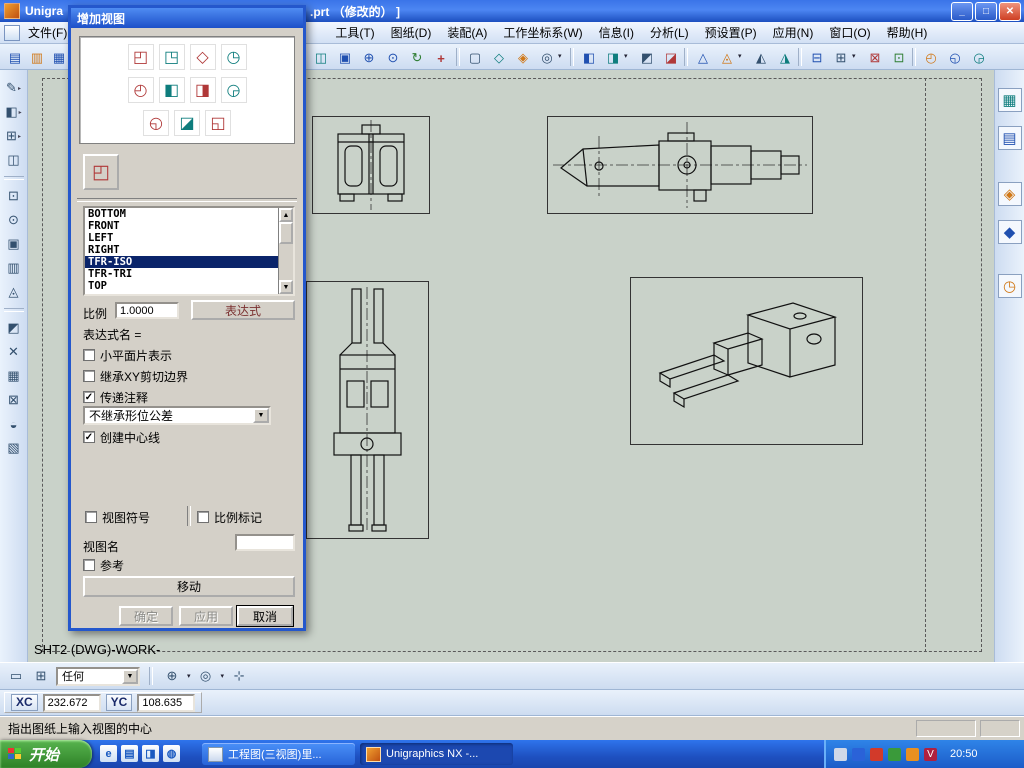 This screenshot has height=768, width=1024. I want to click on view-type-icon: ◷, so click(233, 57).